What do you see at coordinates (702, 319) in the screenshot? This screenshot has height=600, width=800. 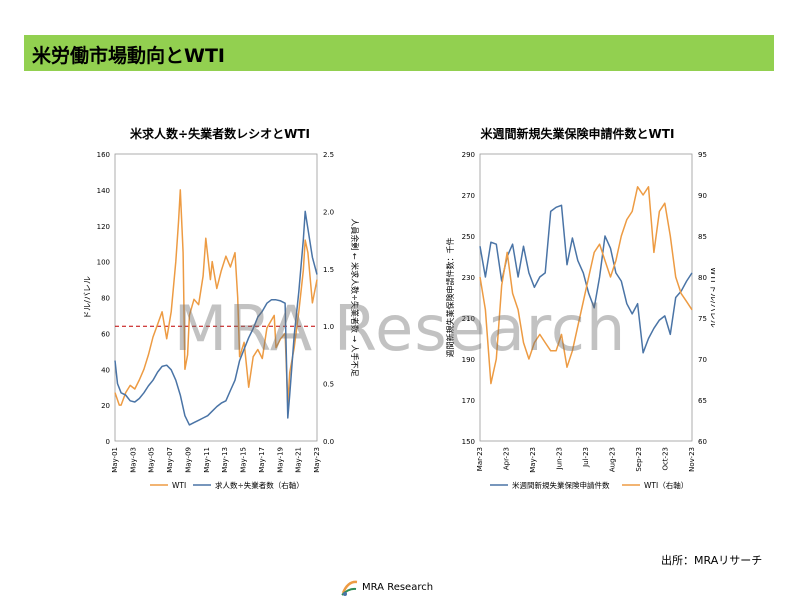 I see `y-right-tick-label: 75` at bounding box center [702, 319].